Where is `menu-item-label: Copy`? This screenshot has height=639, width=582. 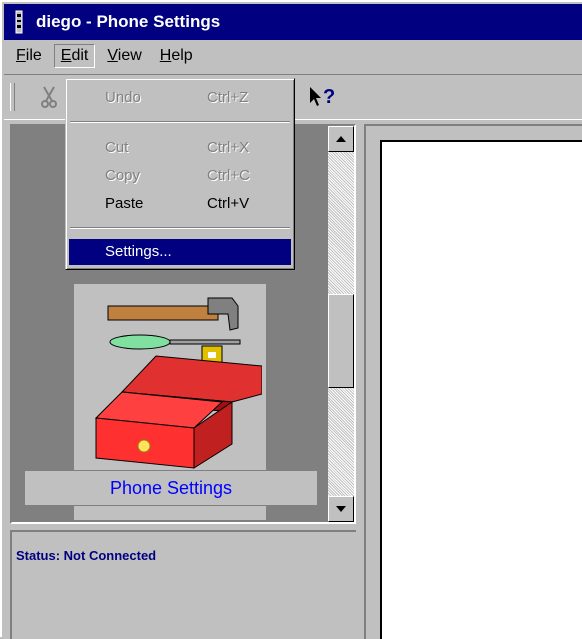
menu-item-label: Copy is located at coordinates (123, 175).